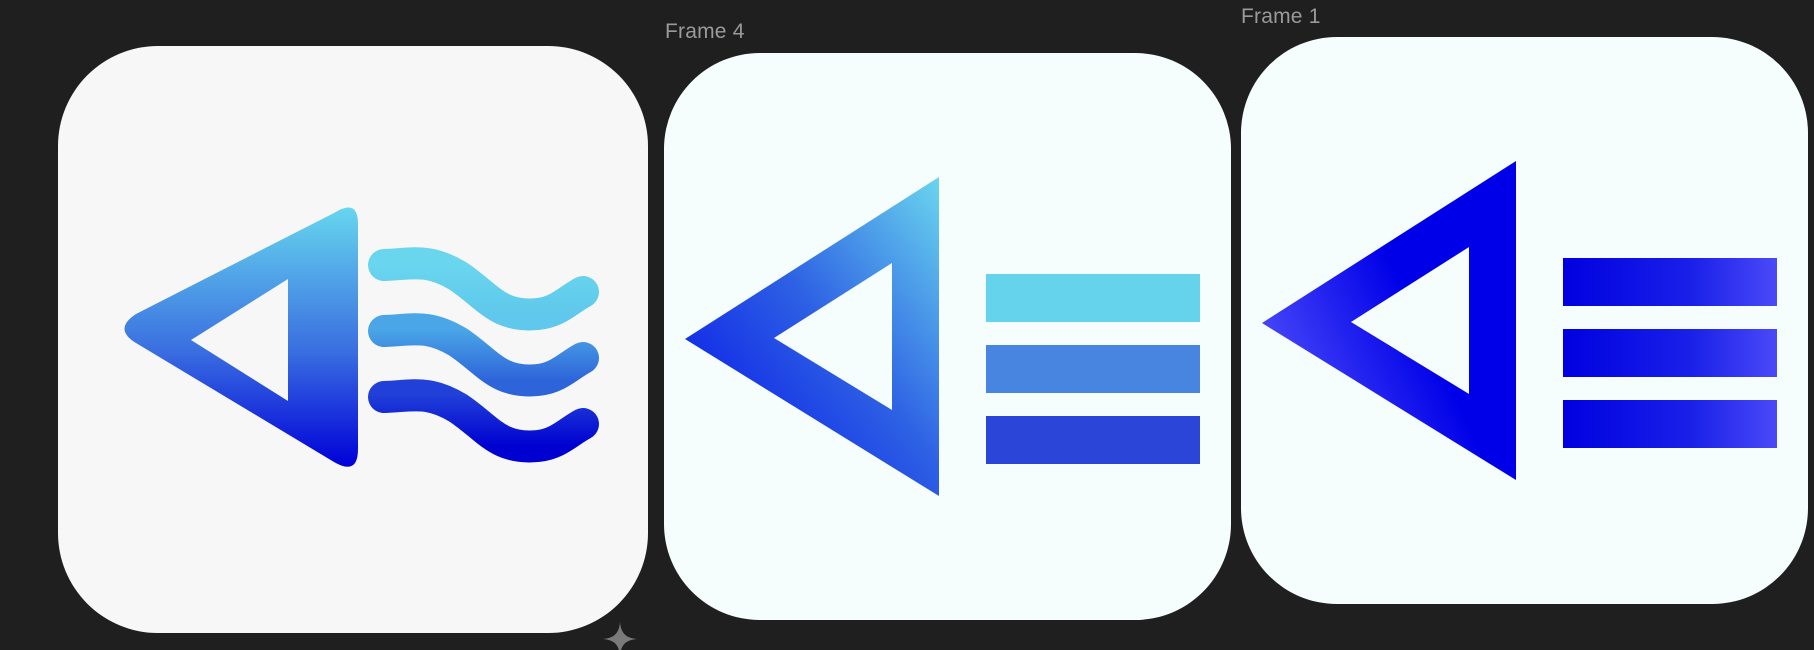 This screenshot has height=650, width=1814. What do you see at coordinates (361, 337) in the screenshot?
I see `speaker-with-sound-waves-icon` at bounding box center [361, 337].